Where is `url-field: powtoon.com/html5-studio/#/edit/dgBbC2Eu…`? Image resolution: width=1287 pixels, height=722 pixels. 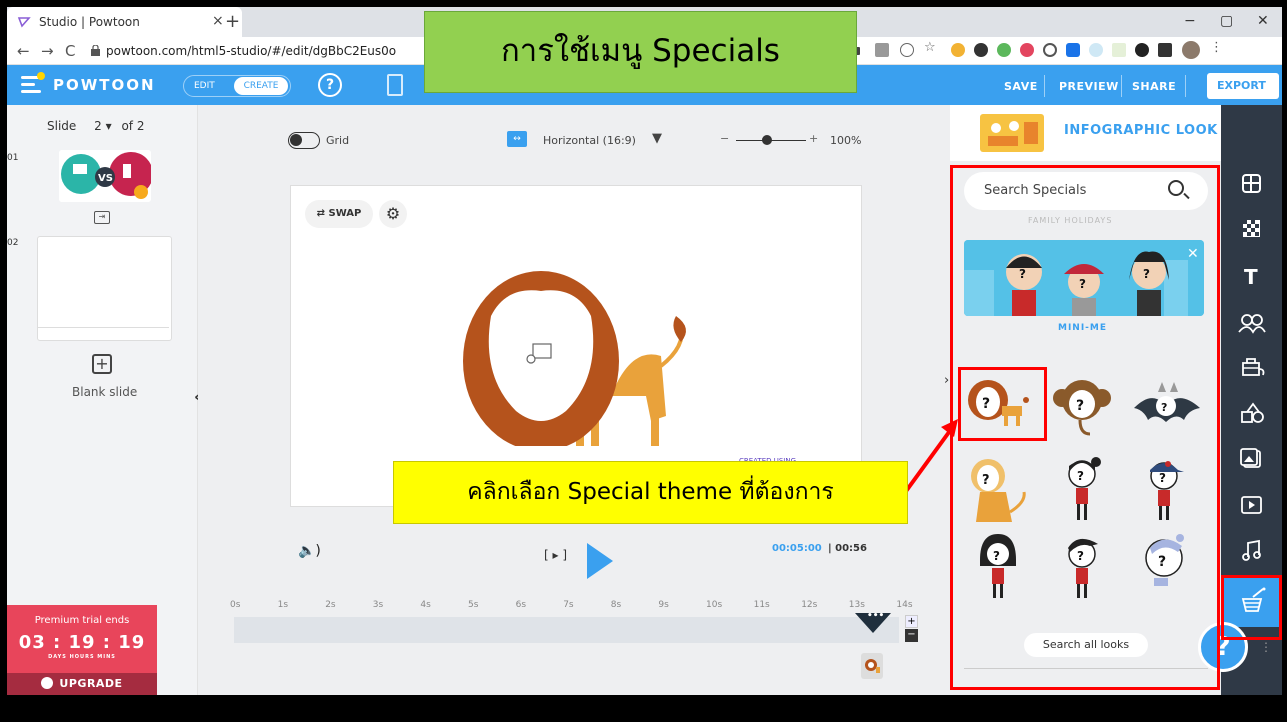 url-field: powtoon.com/html5-studio/#/edit/dgBbC2Eu… is located at coordinates (251, 51).